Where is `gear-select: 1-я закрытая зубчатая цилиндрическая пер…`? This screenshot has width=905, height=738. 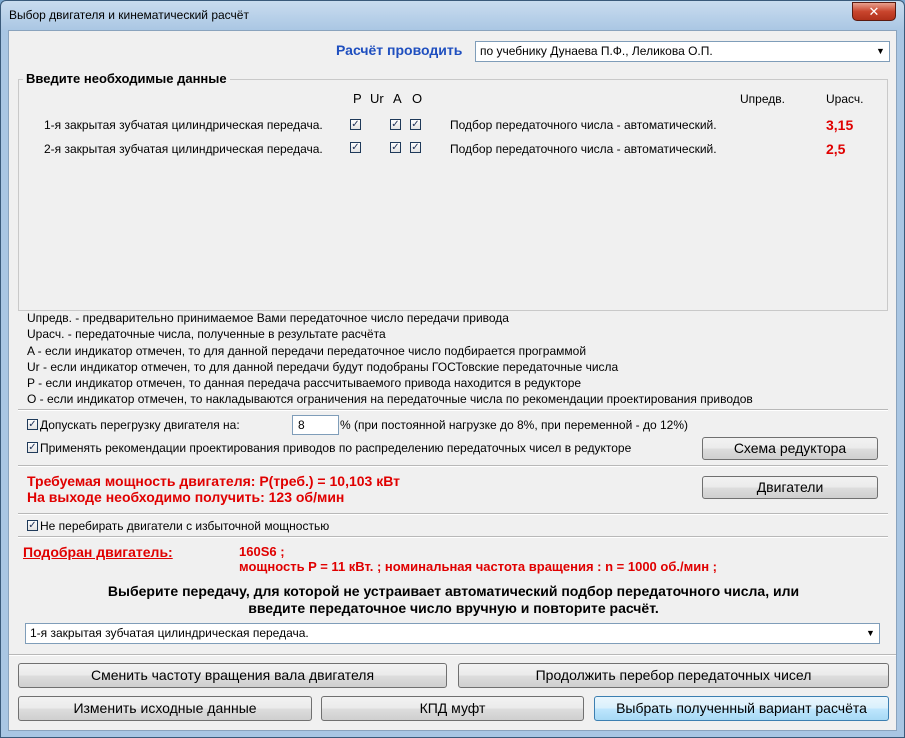 gear-select: 1-я закрытая зубчатая цилиндрическая пер… is located at coordinates (452, 633).